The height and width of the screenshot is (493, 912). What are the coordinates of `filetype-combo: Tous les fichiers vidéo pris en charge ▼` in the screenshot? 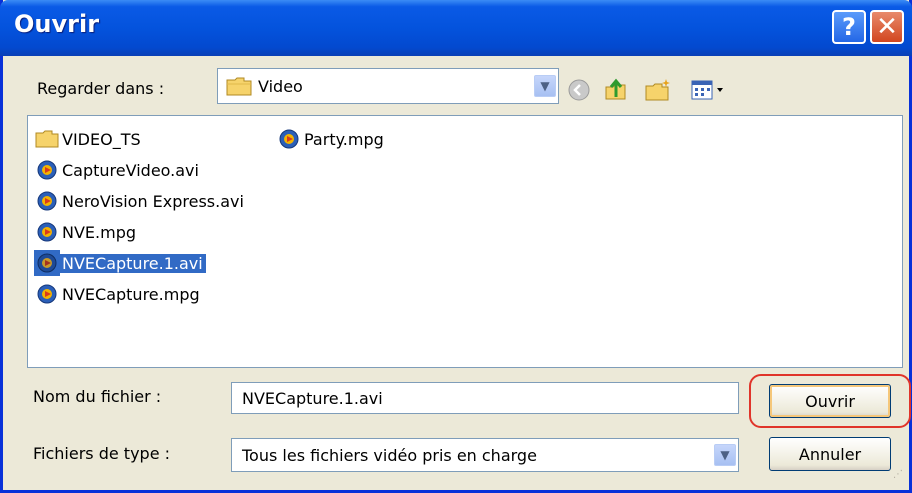 It's located at (485, 455).